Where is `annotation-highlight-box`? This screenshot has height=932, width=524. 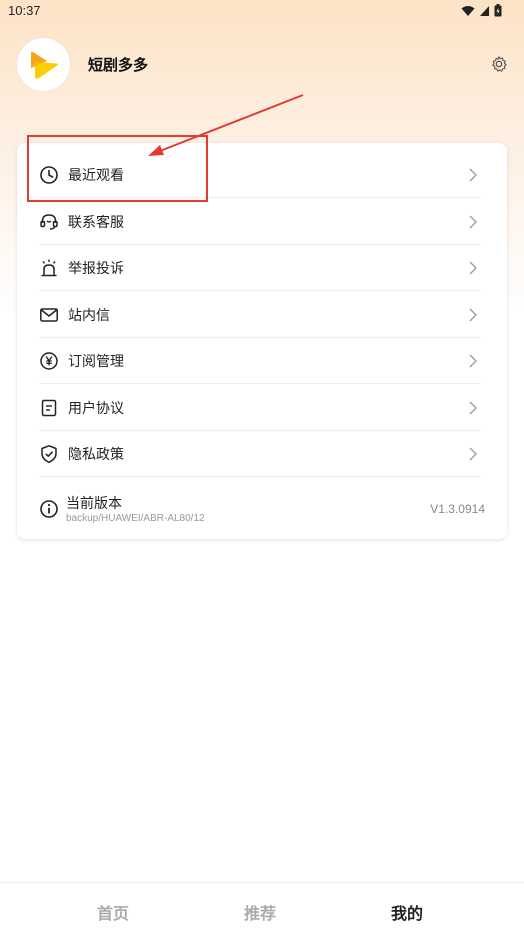 annotation-highlight-box is located at coordinates (117, 168).